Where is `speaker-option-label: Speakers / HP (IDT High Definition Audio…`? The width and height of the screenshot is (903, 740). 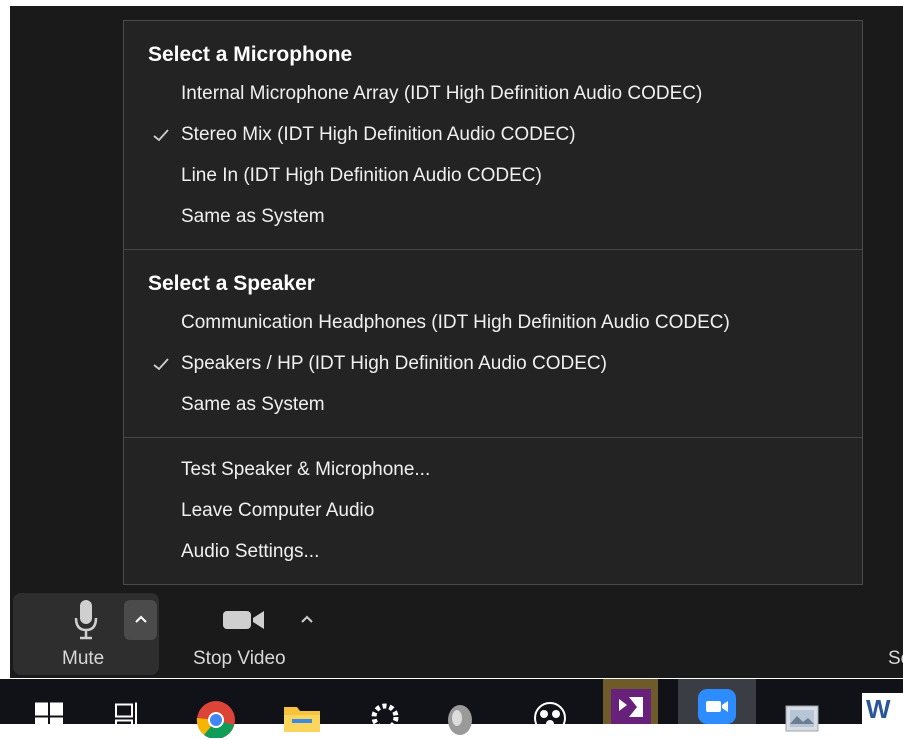
speaker-option-label: Speakers / HP (IDT High Definition Audio… is located at coordinates (394, 363).